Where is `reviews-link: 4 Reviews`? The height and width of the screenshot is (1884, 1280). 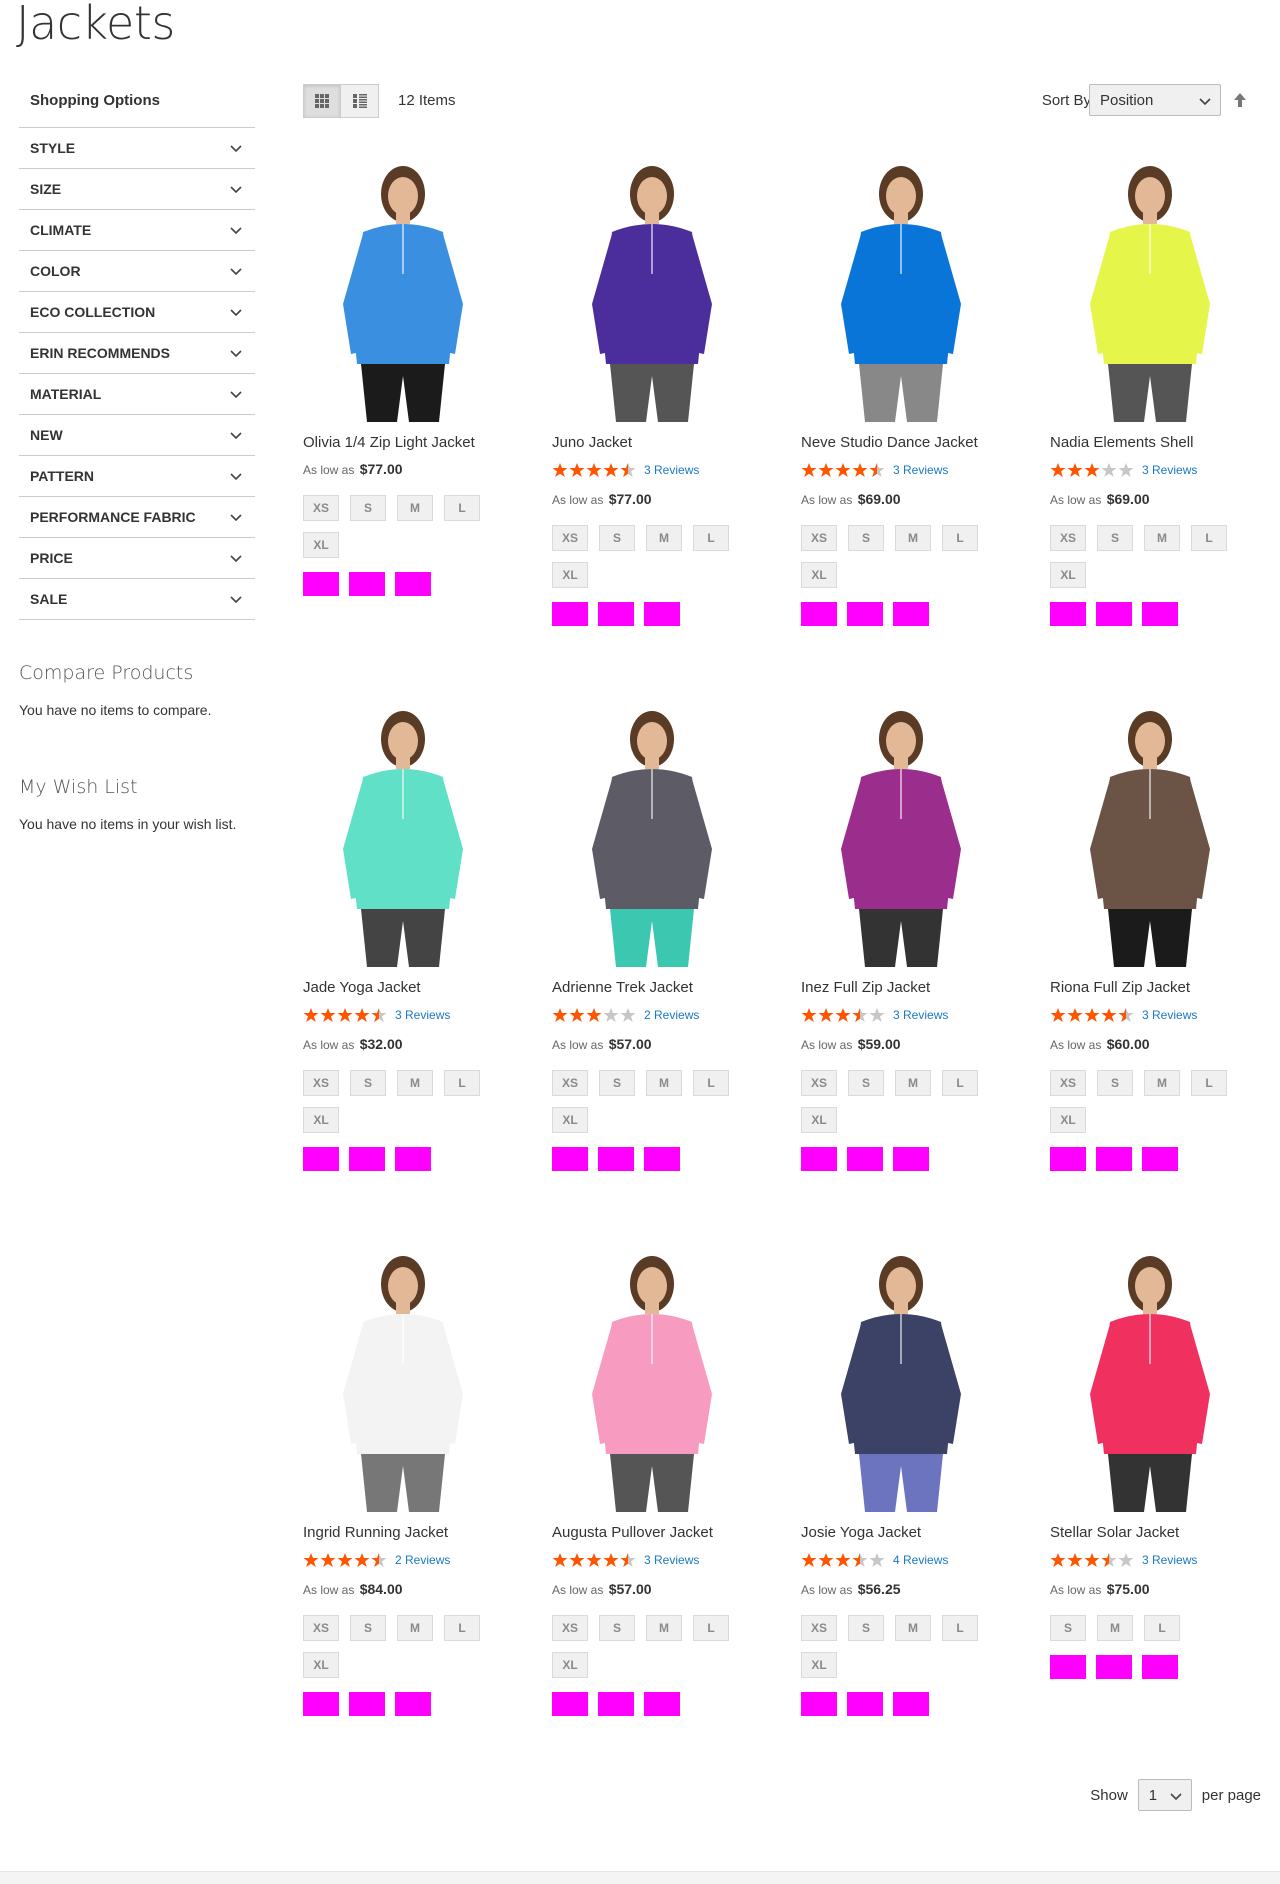
reviews-link: 4 Reviews is located at coordinates (920, 1560).